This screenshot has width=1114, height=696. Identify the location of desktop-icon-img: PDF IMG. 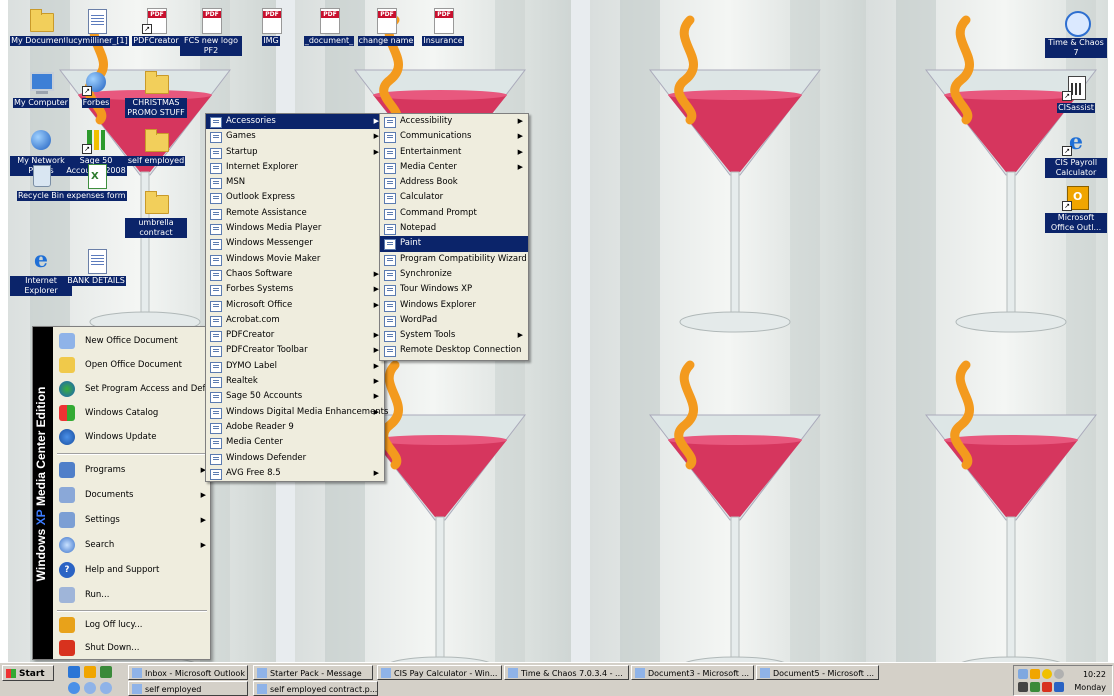
(271, 27).